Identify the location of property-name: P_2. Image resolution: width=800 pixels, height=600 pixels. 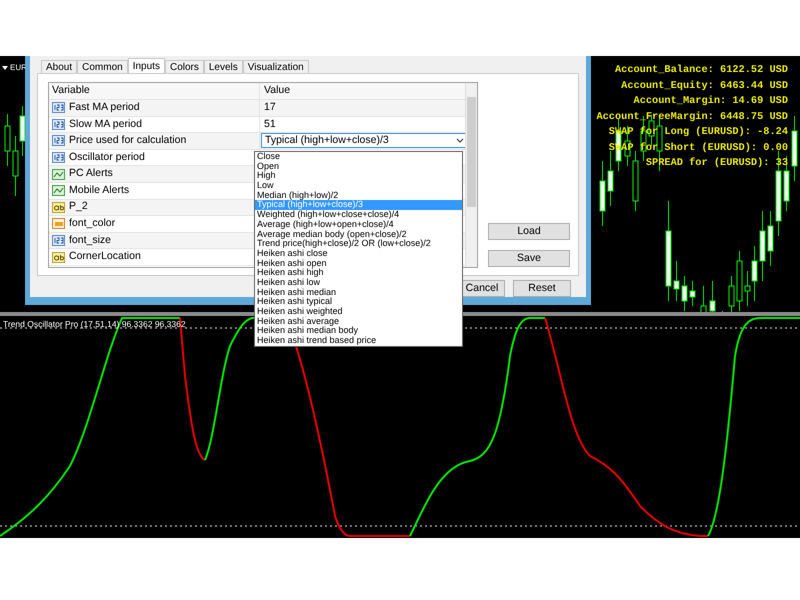
(78, 206).